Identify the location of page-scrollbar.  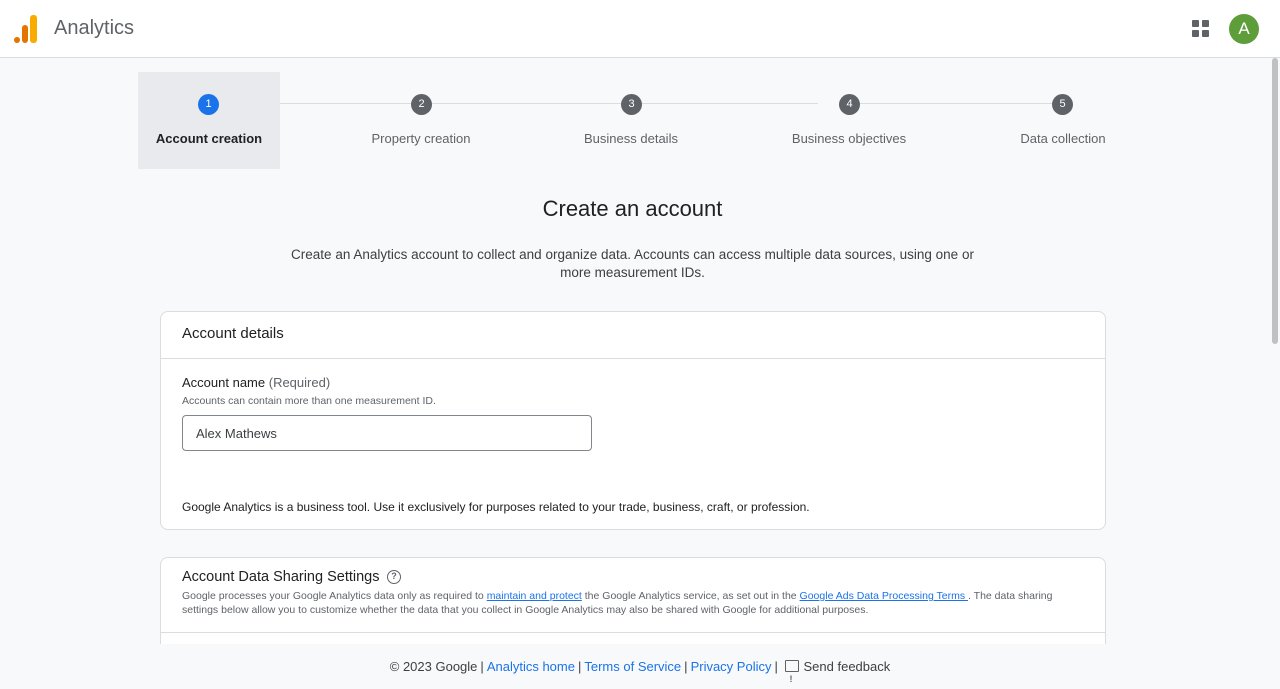
(1275, 373).